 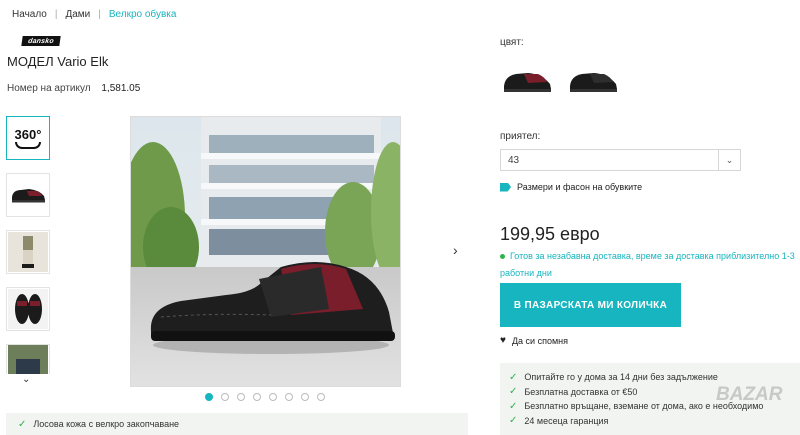 What do you see at coordinates (580, 187) in the screenshot?
I see `size-guide-label: Размери и фасон на обувките` at bounding box center [580, 187].